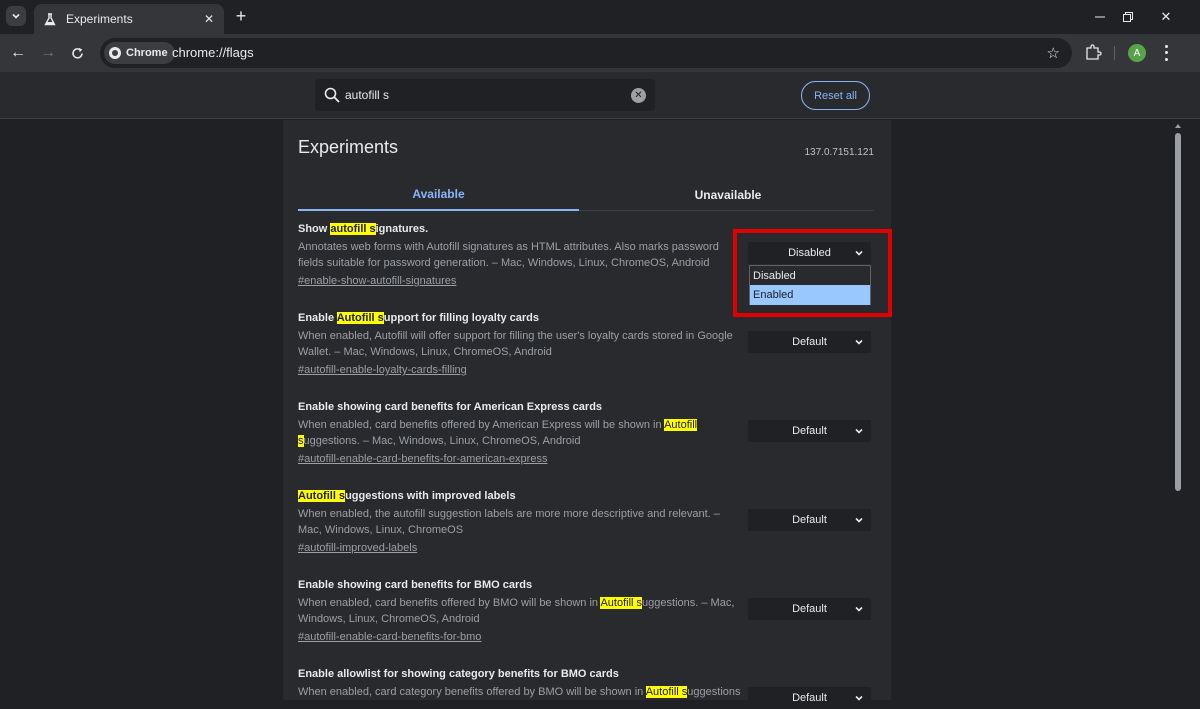  I want to click on reload-icon, so click(77, 53).